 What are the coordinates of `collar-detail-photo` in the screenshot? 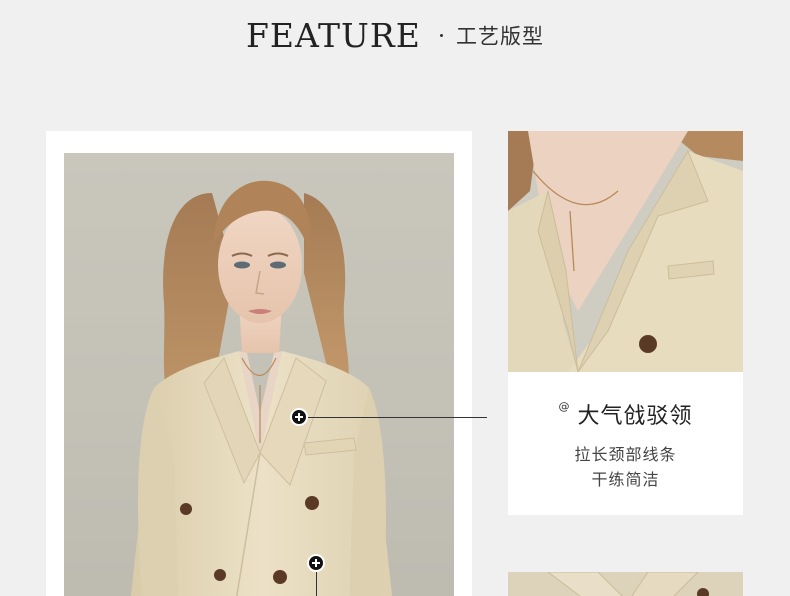 It's located at (625, 251).